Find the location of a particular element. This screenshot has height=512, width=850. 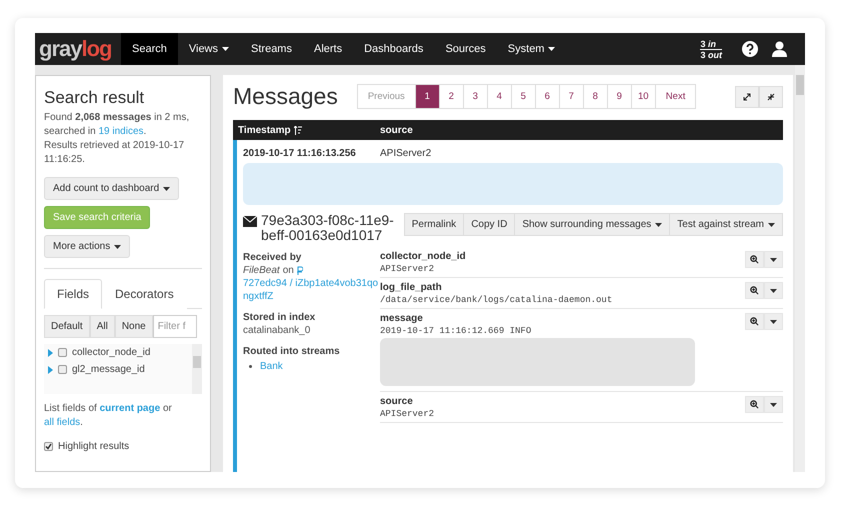

action-button: Copy ID is located at coordinates (489, 224).